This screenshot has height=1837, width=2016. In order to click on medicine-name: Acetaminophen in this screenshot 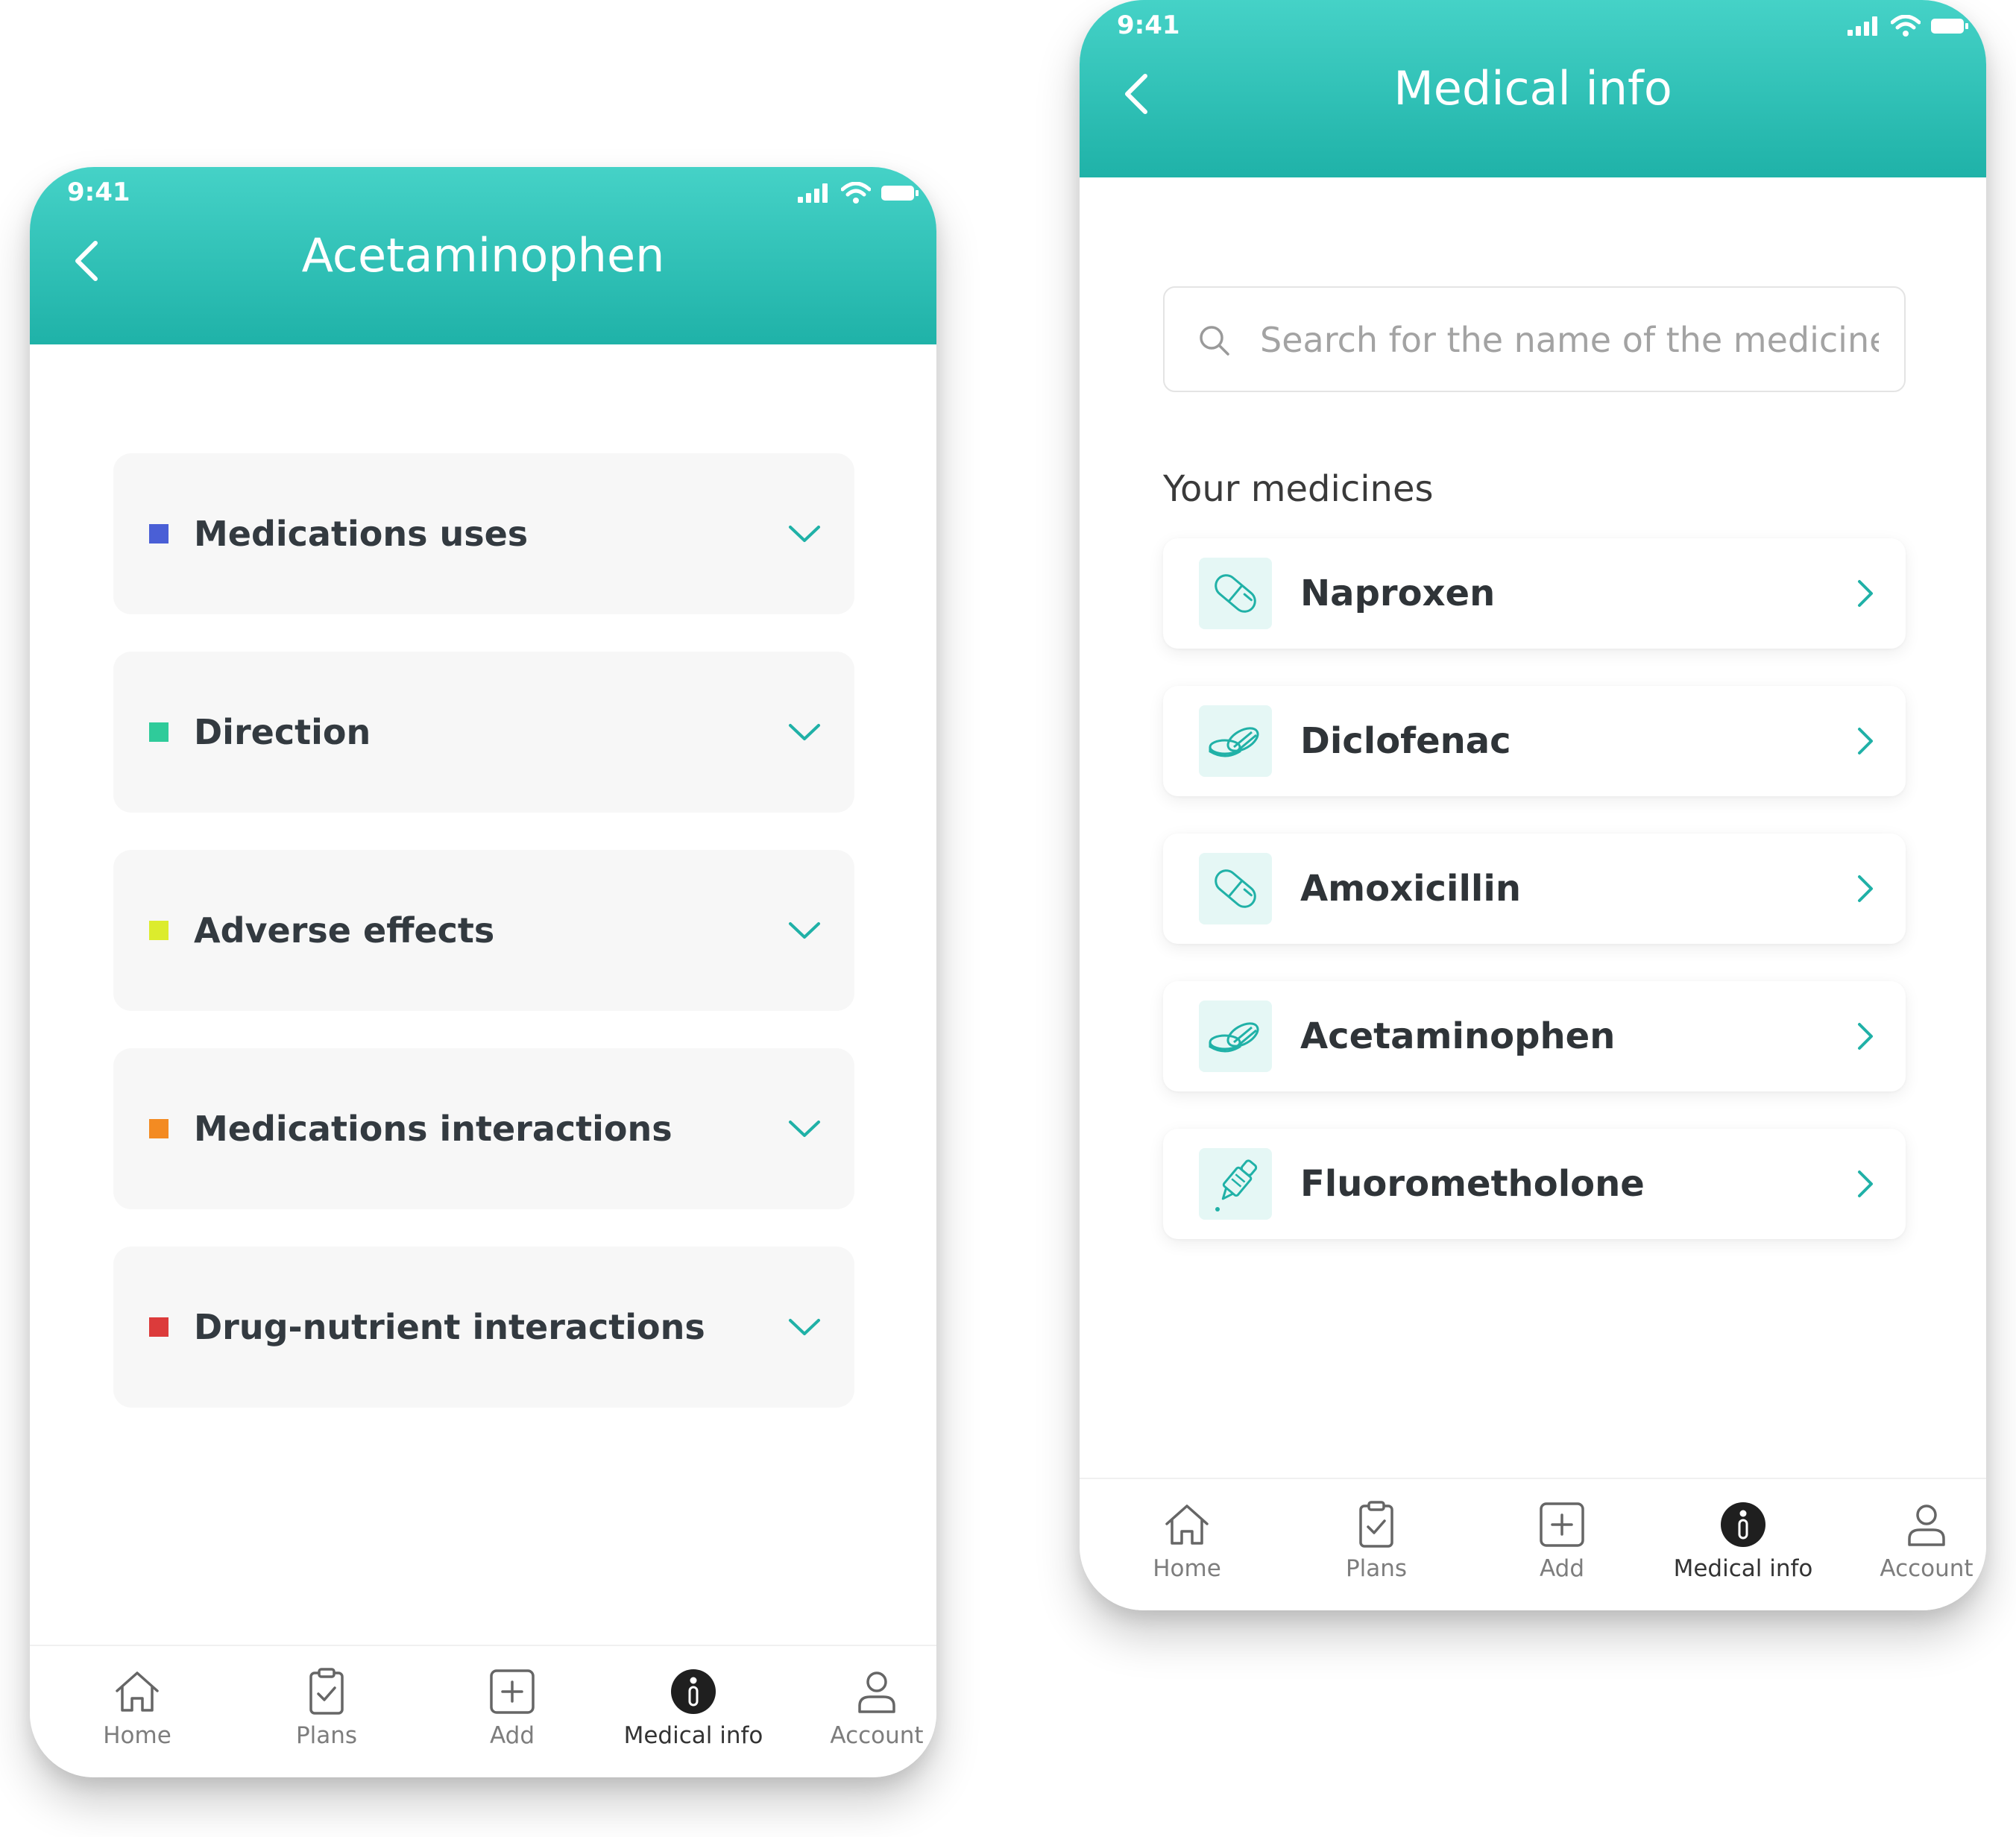, I will do `click(1458, 1036)`.